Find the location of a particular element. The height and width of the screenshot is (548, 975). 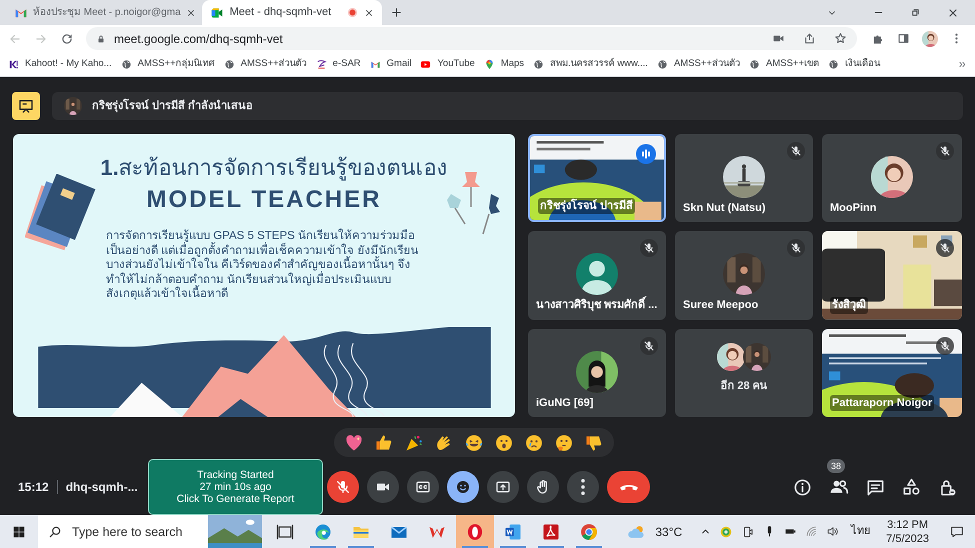

slide-title: 1.สะท้อนการจัดการเรียนรู้ของตนเอง is located at coordinates (274, 168).